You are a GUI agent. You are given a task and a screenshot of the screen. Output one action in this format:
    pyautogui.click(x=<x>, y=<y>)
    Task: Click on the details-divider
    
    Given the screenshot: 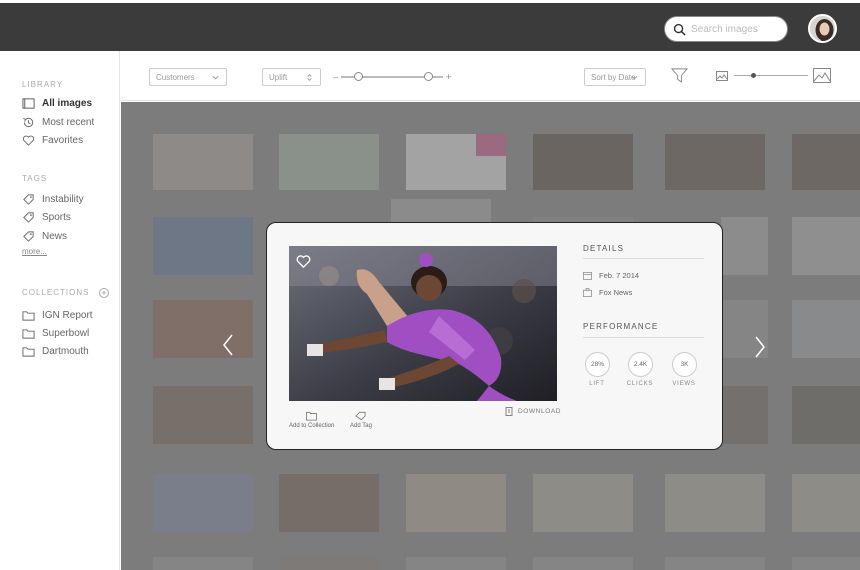 What is the action you would take?
    pyautogui.click(x=643, y=258)
    